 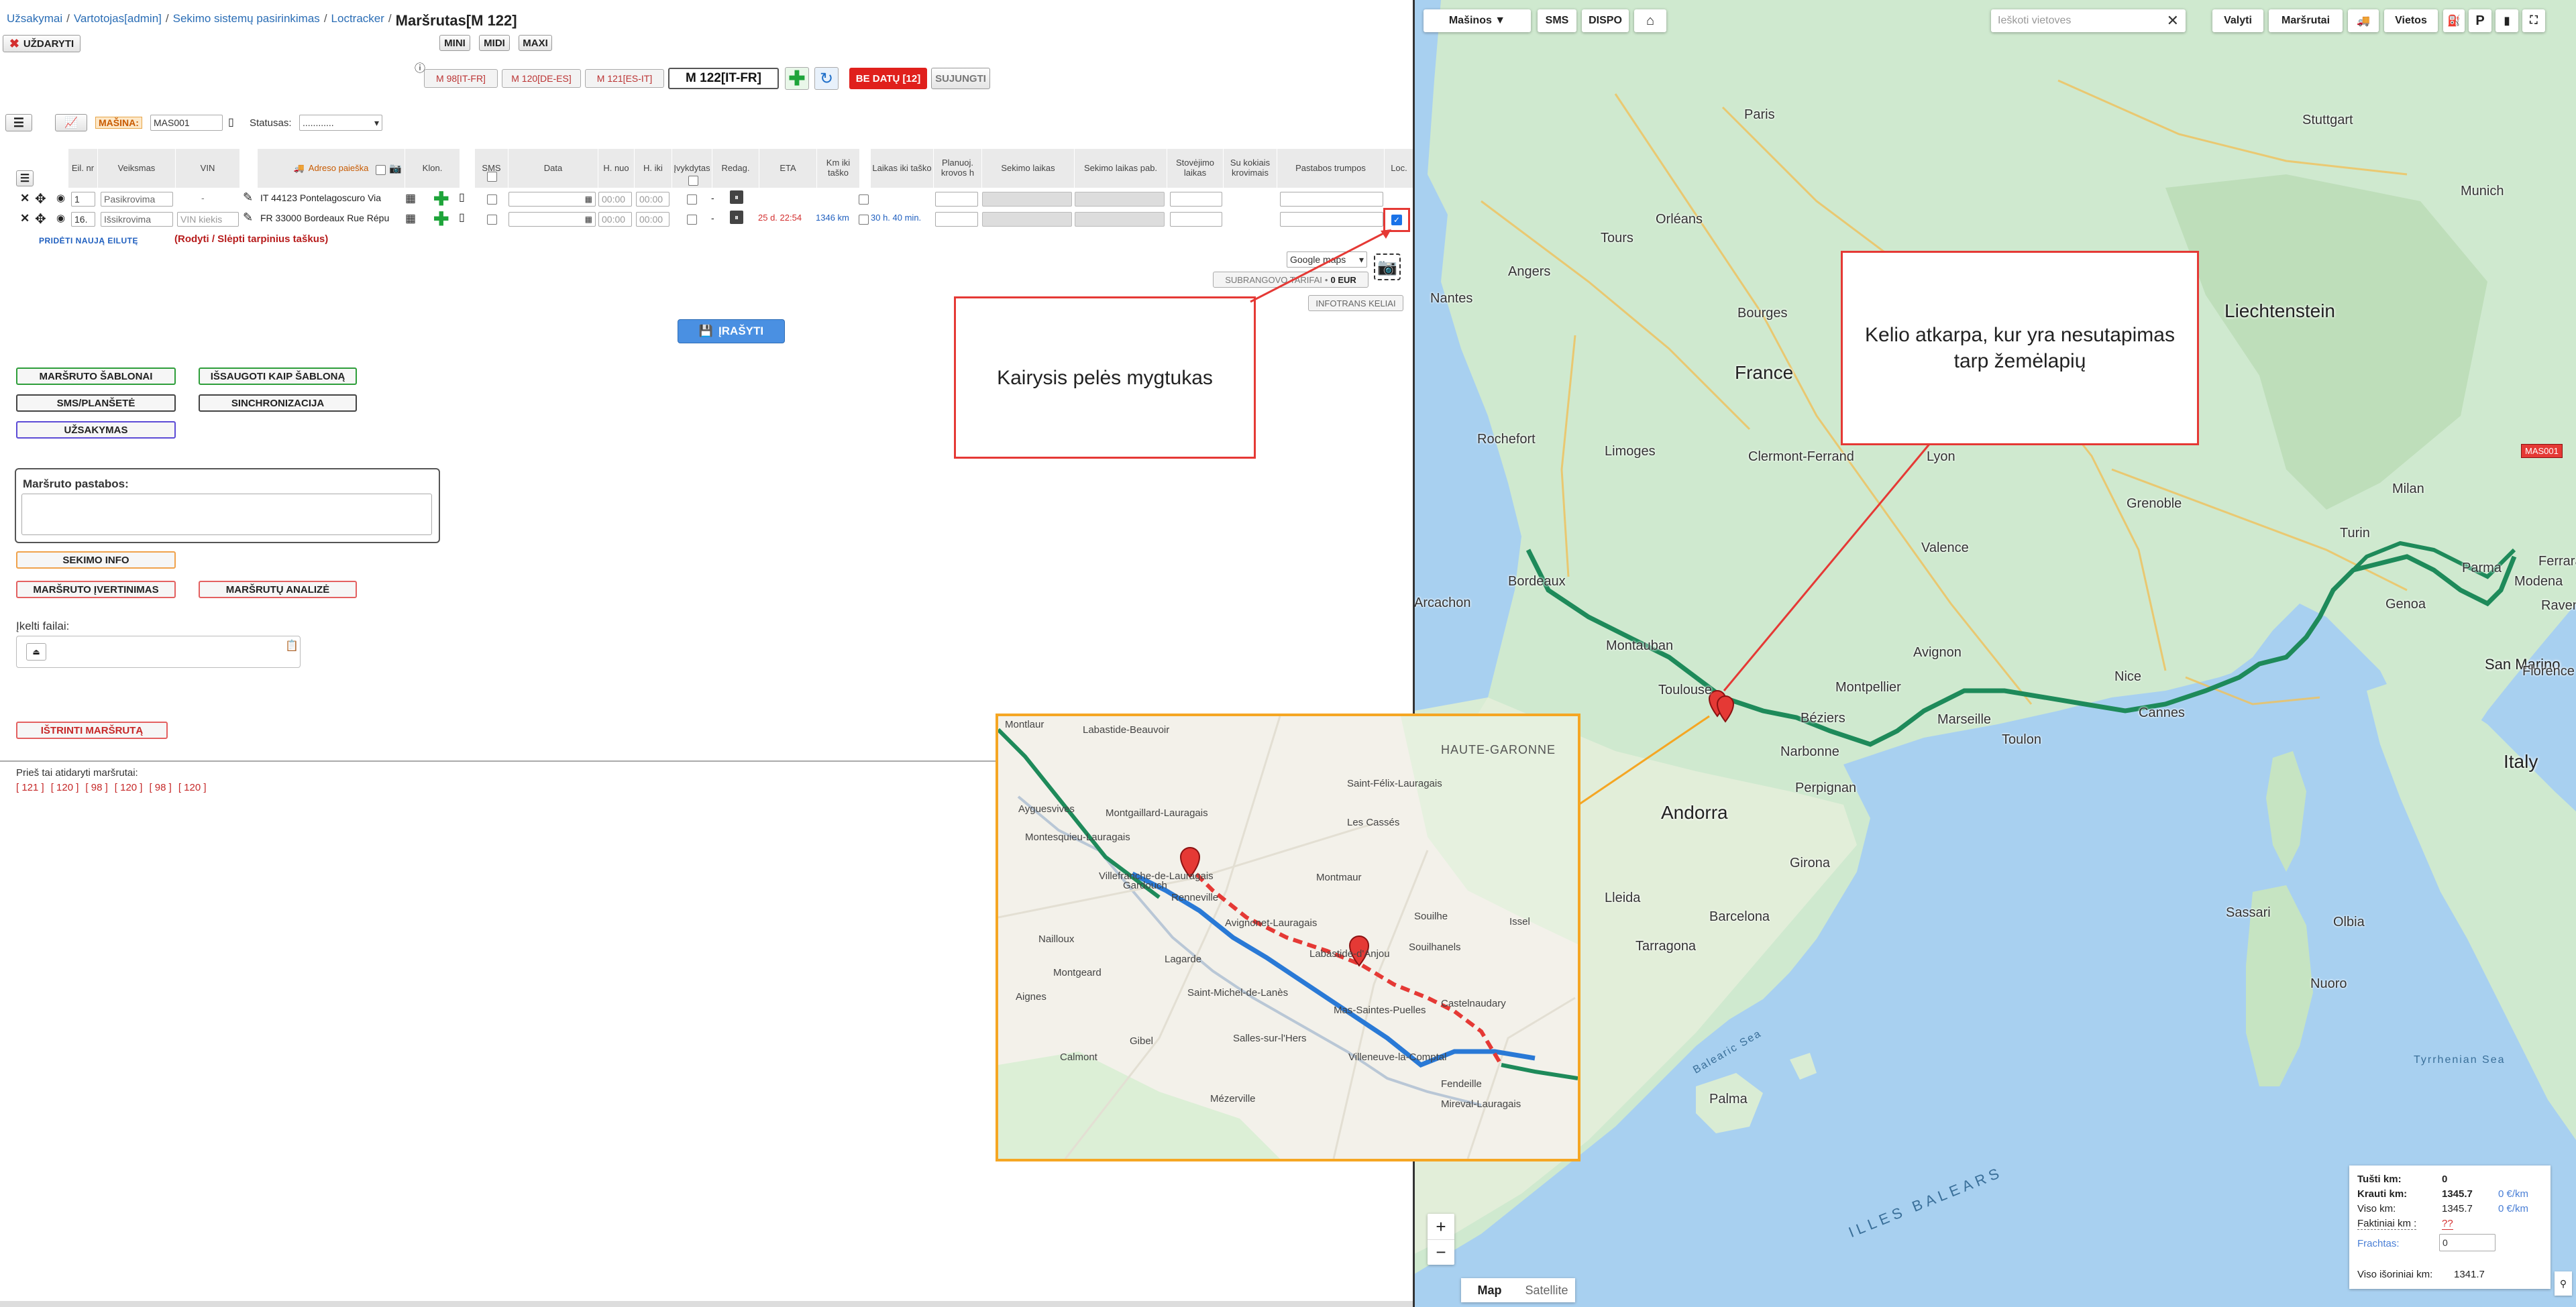 I want to click on fullscreen-icon: ⛶, so click(x=2533, y=20).